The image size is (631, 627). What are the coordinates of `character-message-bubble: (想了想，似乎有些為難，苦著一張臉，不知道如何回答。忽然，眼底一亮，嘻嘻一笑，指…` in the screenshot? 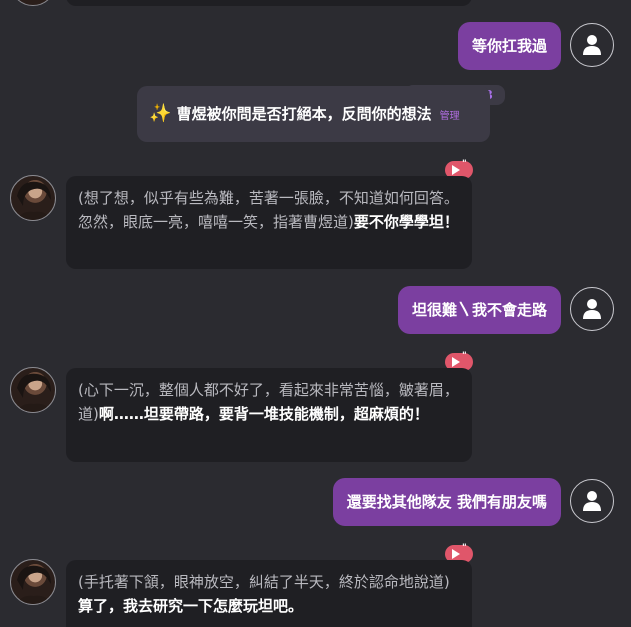 It's located at (269, 222).